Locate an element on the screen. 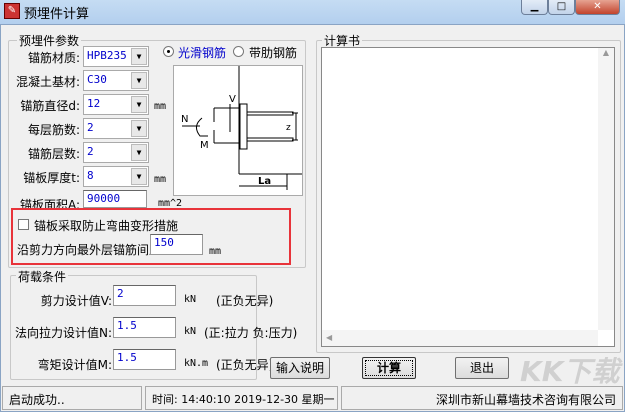 The height and width of the screenshot is (412, 625). radio-smooth-label: 光滑钢筋 is located at coordinates (202, 52).